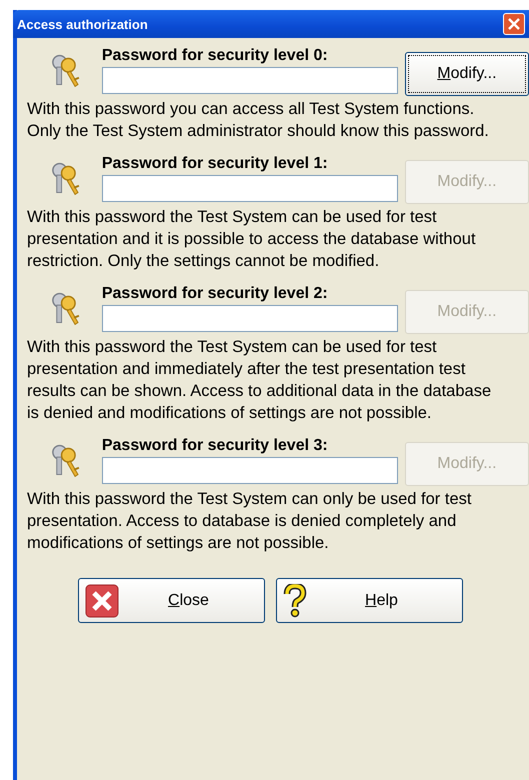 The image size is (529, 780). What do you see at coordinates (215, 294) in the screenshot?
I see `password-label: Password for security level 2:` at bounding box center [215, 294].